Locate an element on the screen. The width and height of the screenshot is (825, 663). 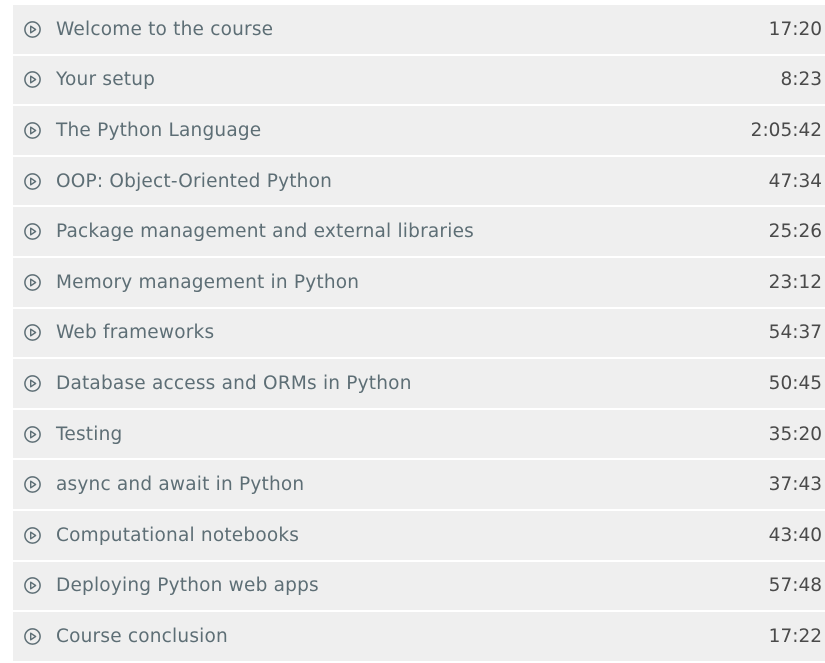
chapter-duration: 54:37 is located at coordinates (795, 333).